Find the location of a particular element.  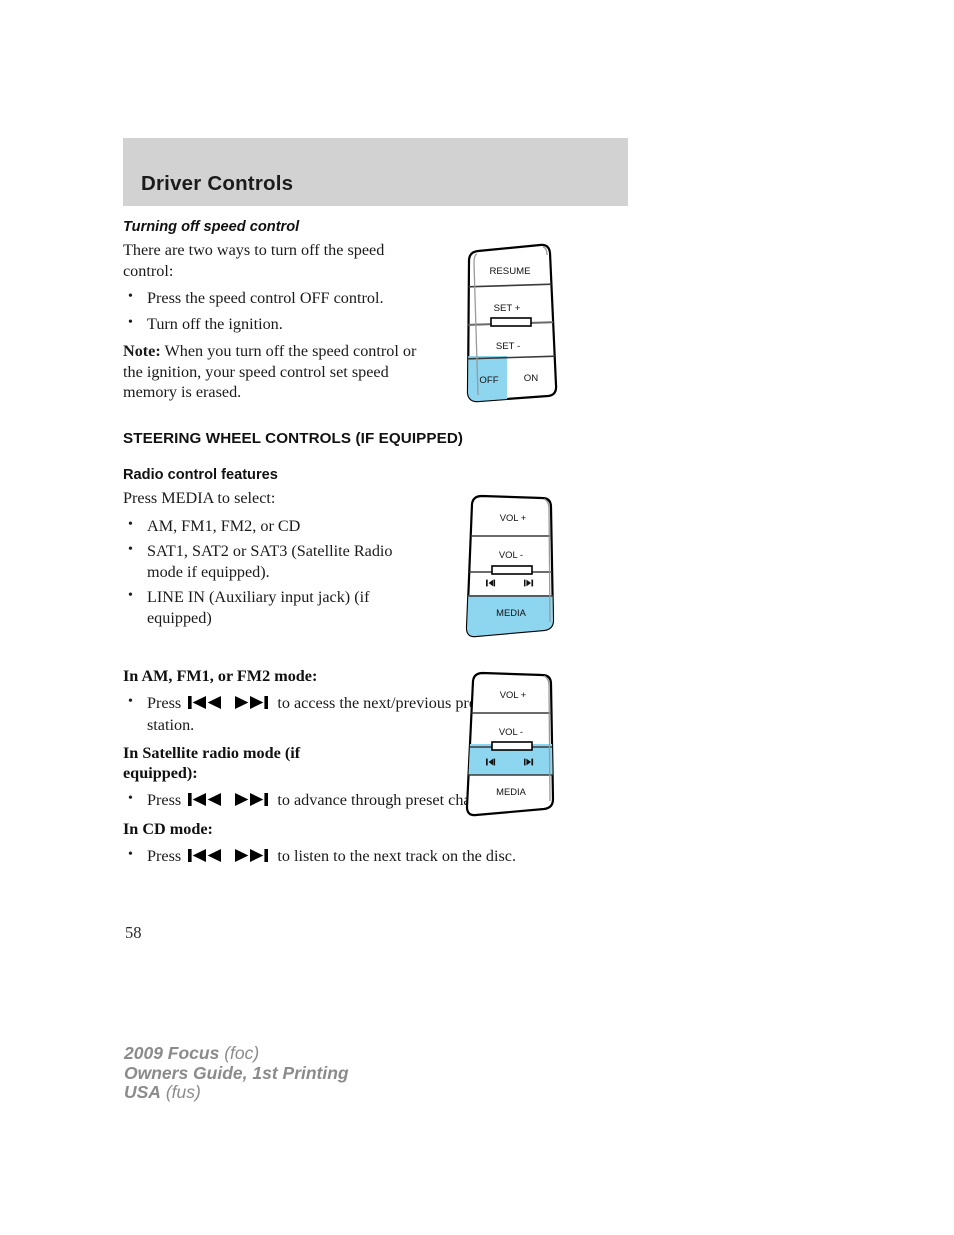

footer-guide: Owners Guide, 1st Printing is located at coordinates (236, 1072).